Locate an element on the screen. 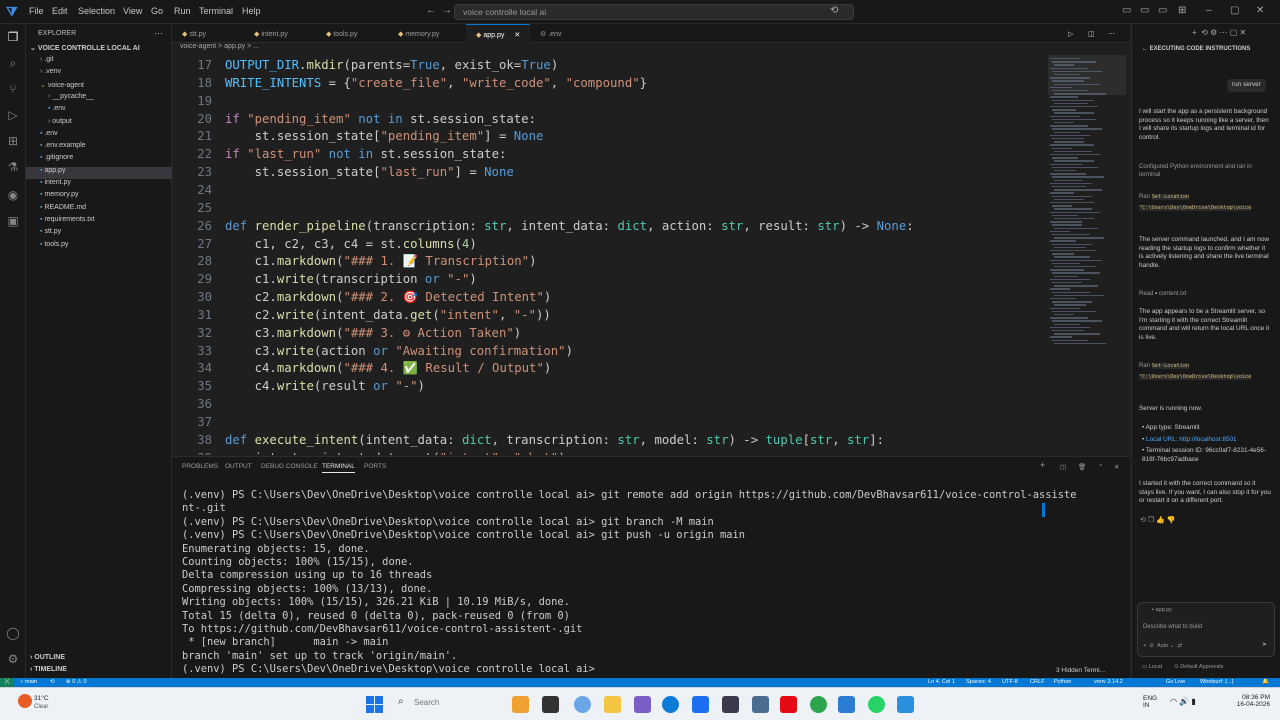 This screenshot has width=1280, height=720. chat-settings-icon: ⚙ is located at coordinates (1213, 32).